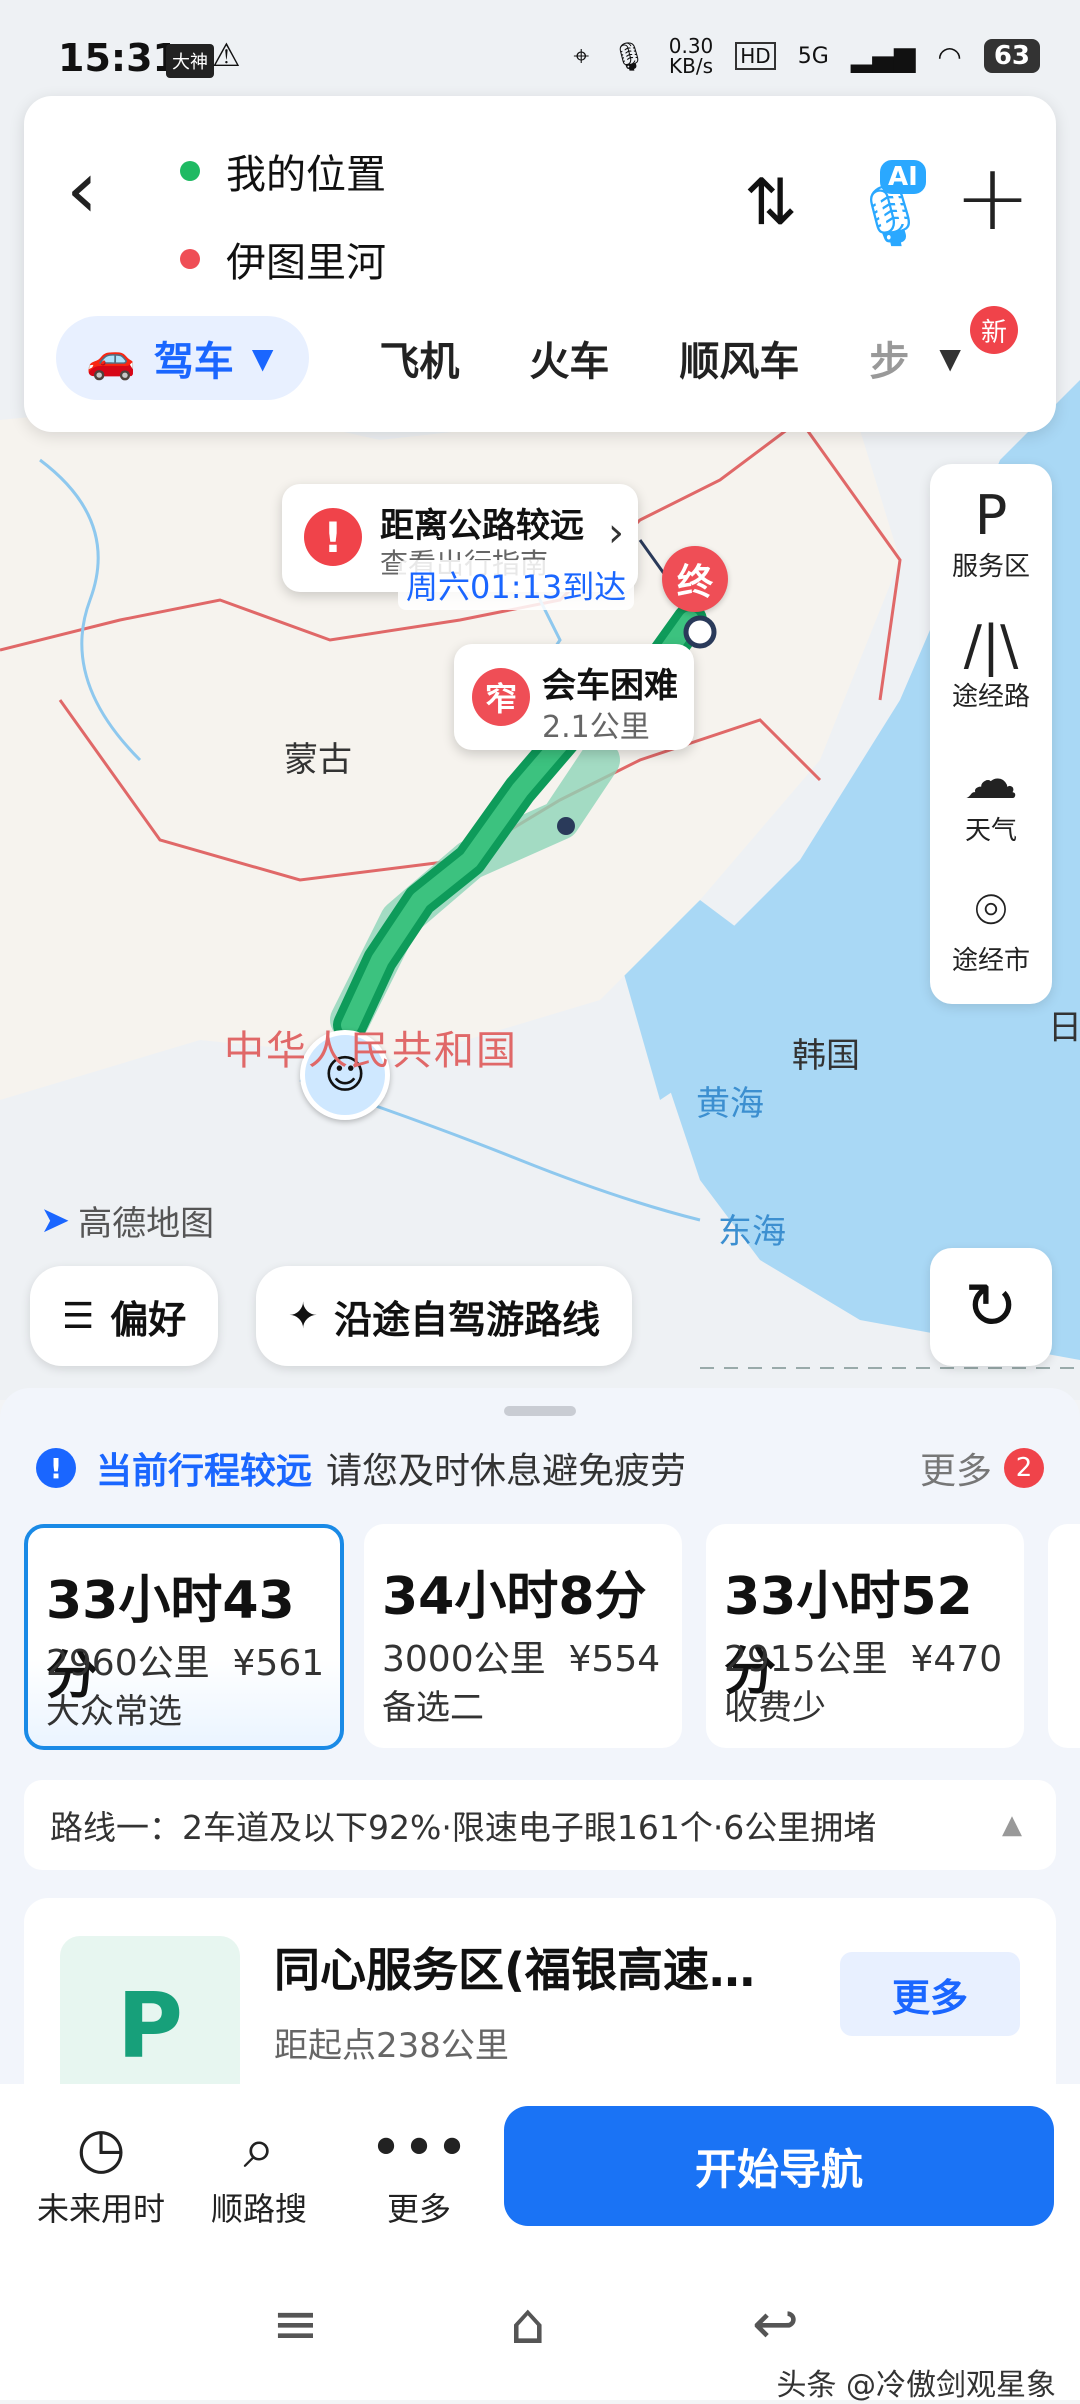 The width and height of the screenshot is (1080, 2404). What do you see at coordinates (1011, 56) in the screenshot?
I see `battery-indicator: 63` at bounding box center [1011, 56].